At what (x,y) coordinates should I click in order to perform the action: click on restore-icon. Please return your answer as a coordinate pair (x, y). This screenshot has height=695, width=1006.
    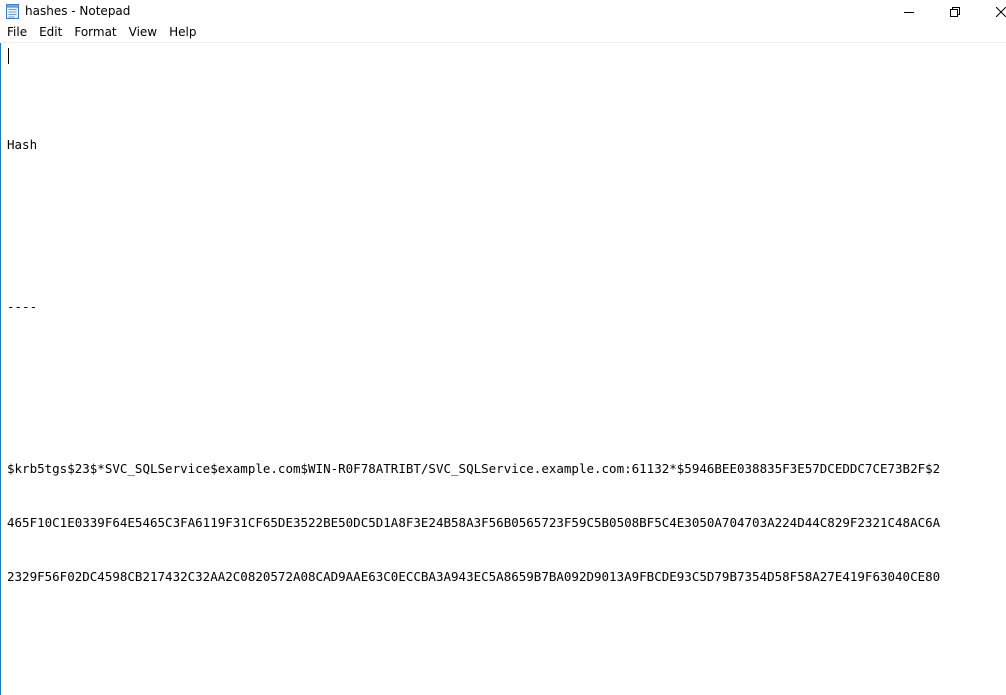
    Looking at the image, I should click on (955, 11).